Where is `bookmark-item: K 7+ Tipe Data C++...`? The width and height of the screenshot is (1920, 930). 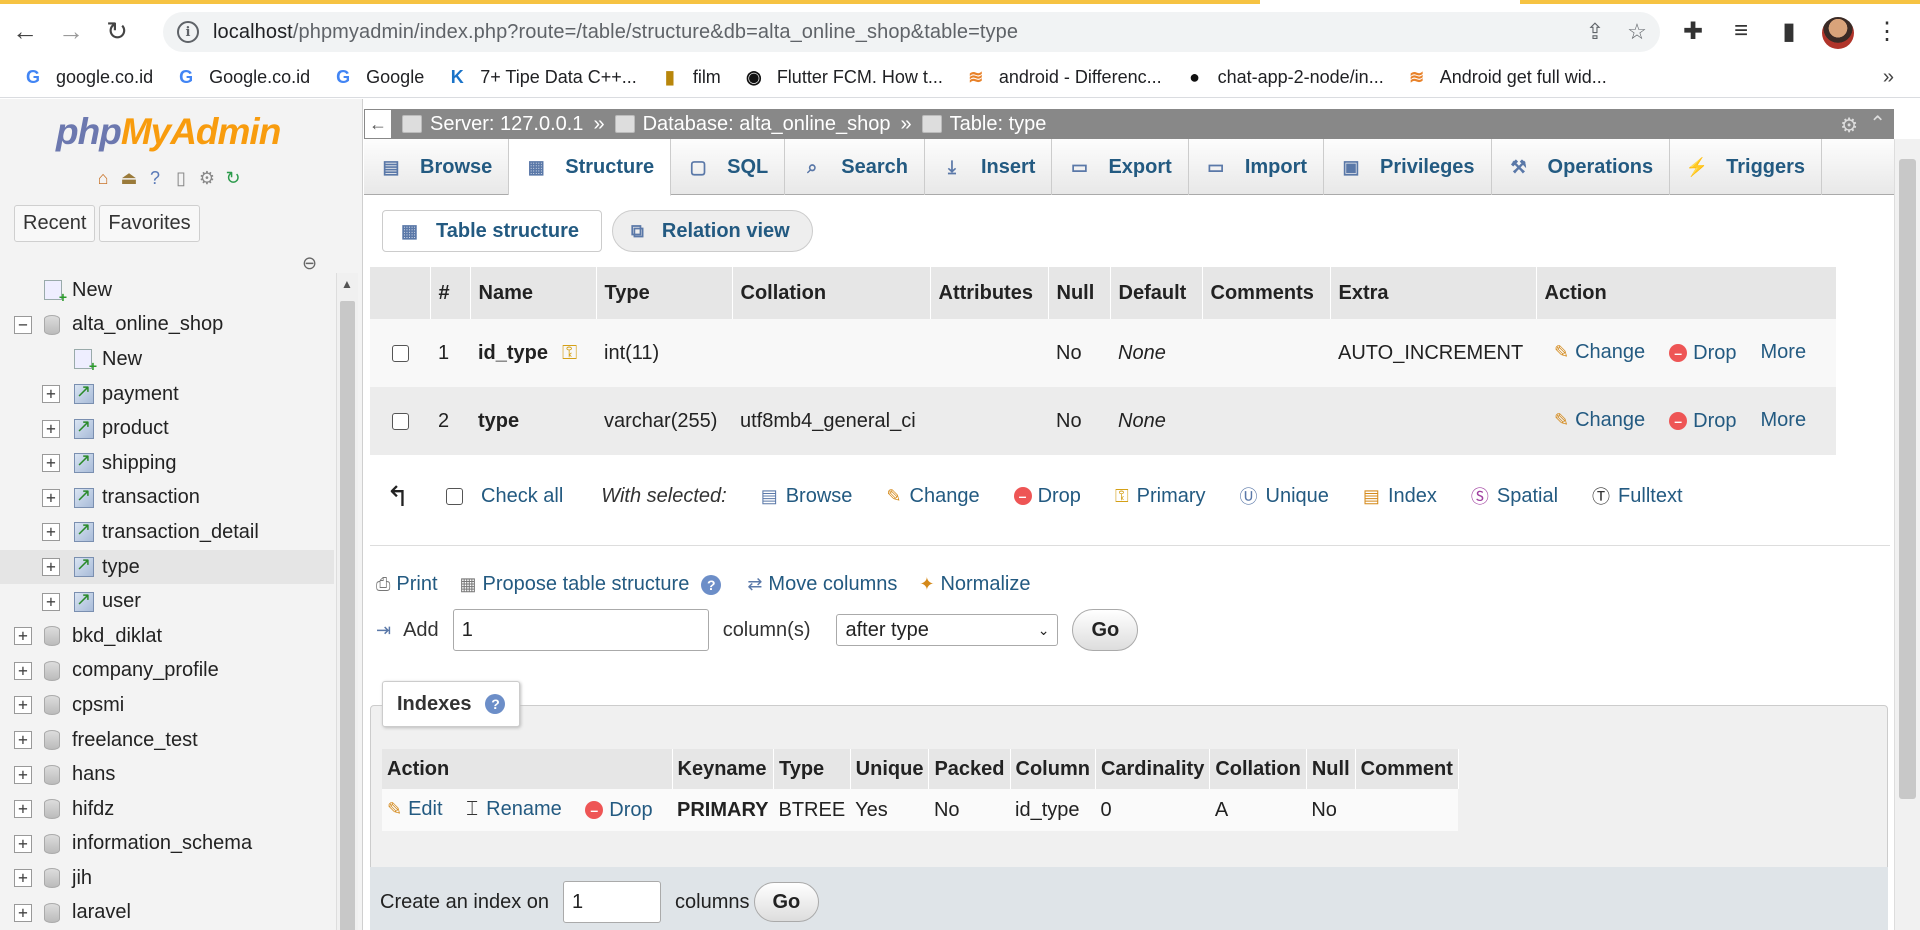 bookmark-item: K 7+ Tipe Data C++... is located at coordinates (541, 78).